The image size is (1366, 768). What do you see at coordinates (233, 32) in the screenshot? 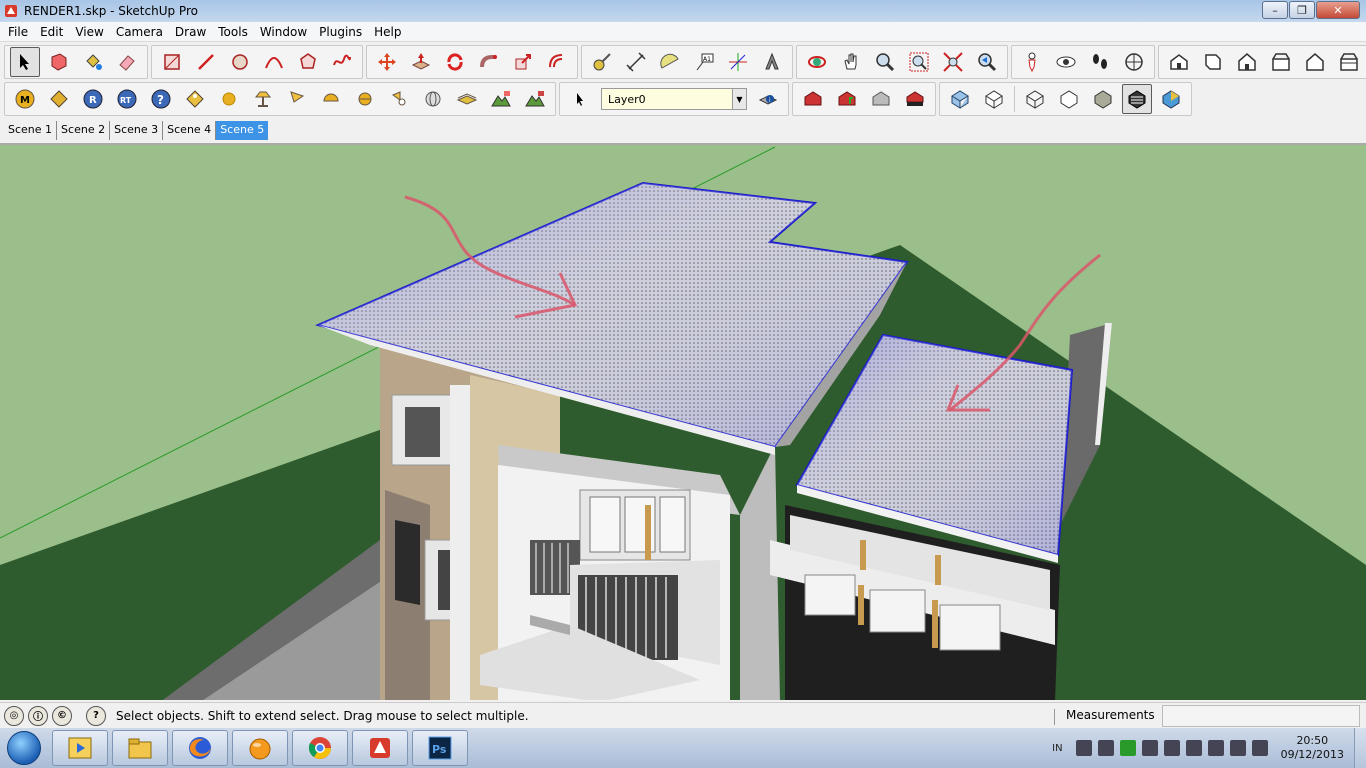
I see `menu-tools: Tools` at bounding box center [233, 32].